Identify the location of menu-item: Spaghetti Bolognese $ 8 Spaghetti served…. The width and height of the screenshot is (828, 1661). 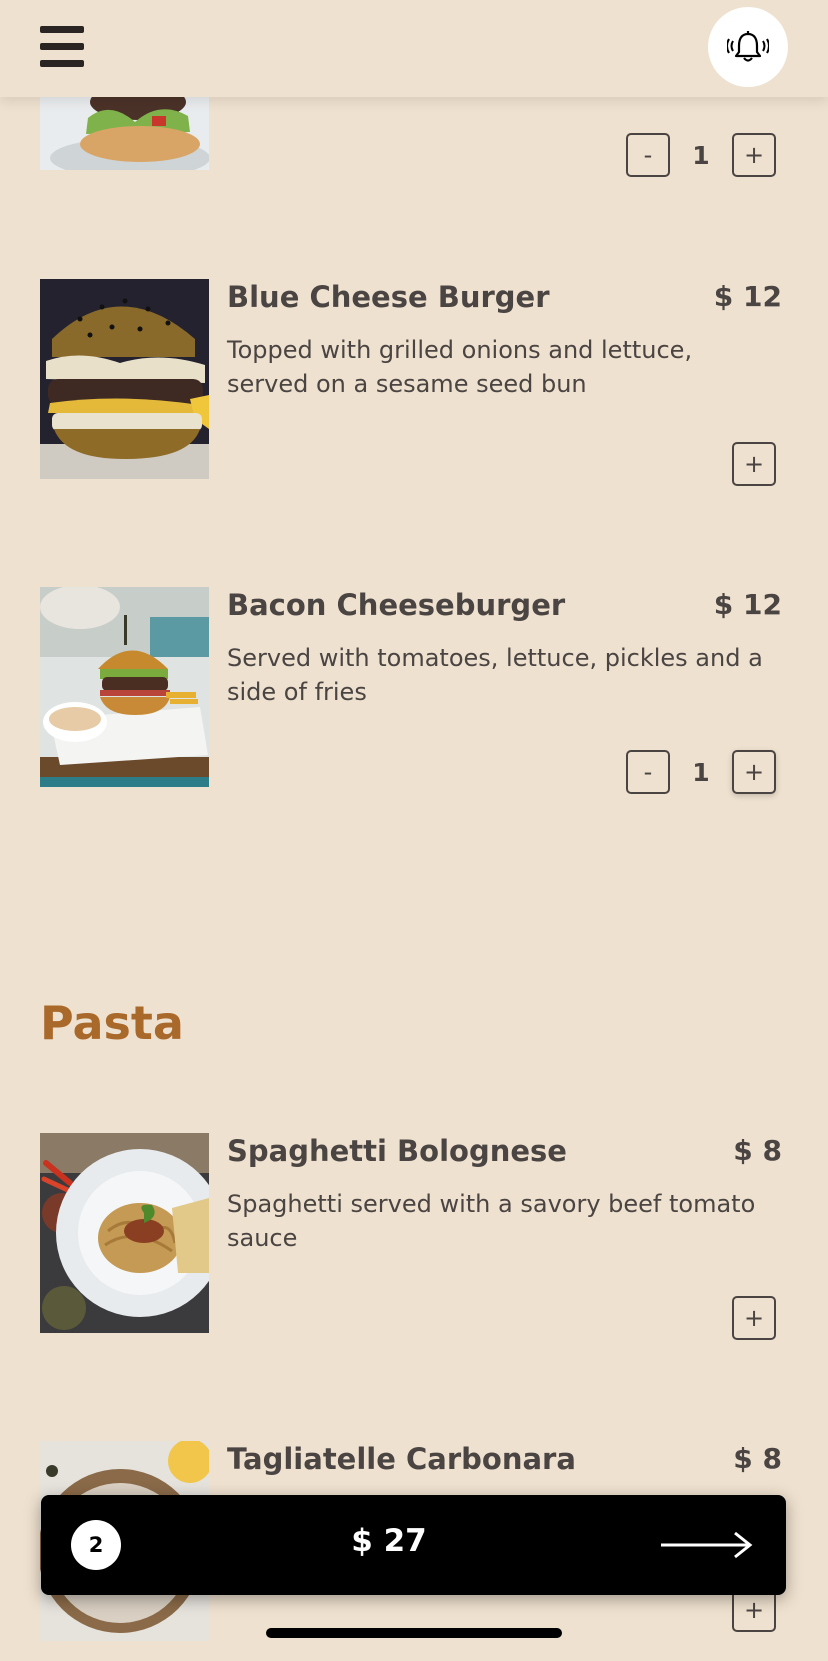
(412, 1243).